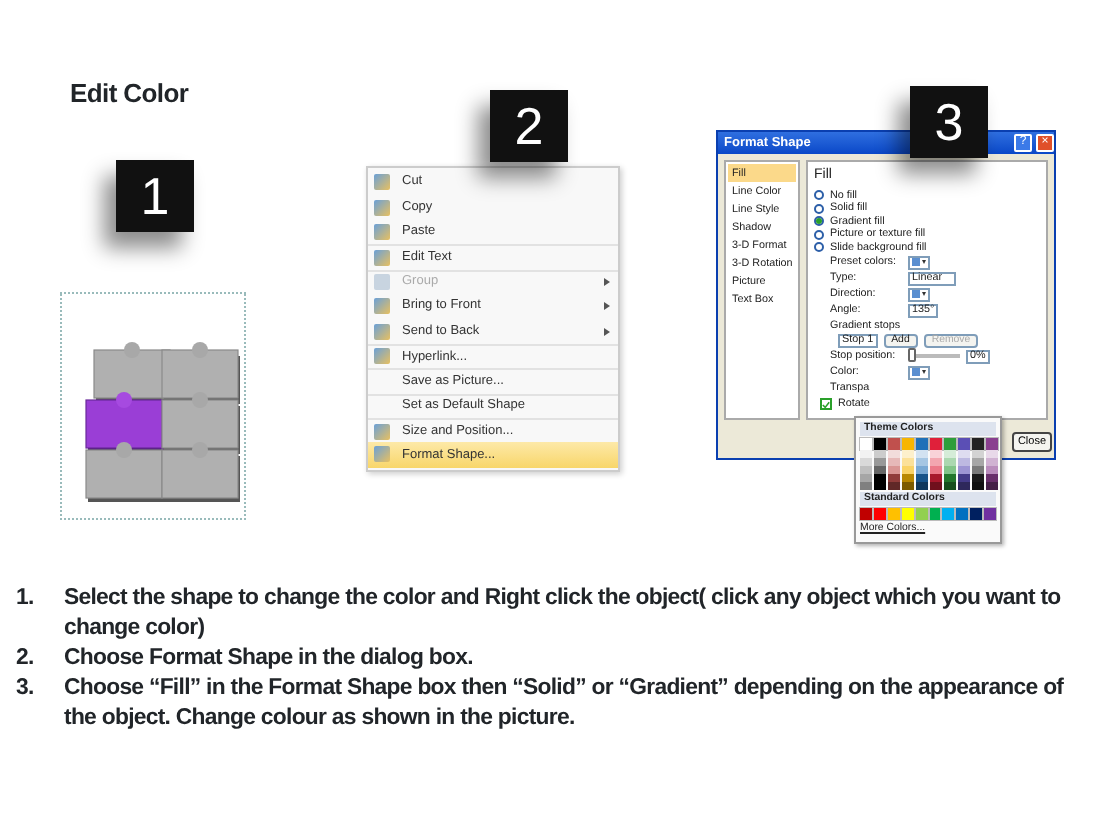 Image resolution: width=1120 pixels, height=840 pixels. Describe the element at coordinates (919, 372) in the screenshot. I see `color-dropdown` at that location.